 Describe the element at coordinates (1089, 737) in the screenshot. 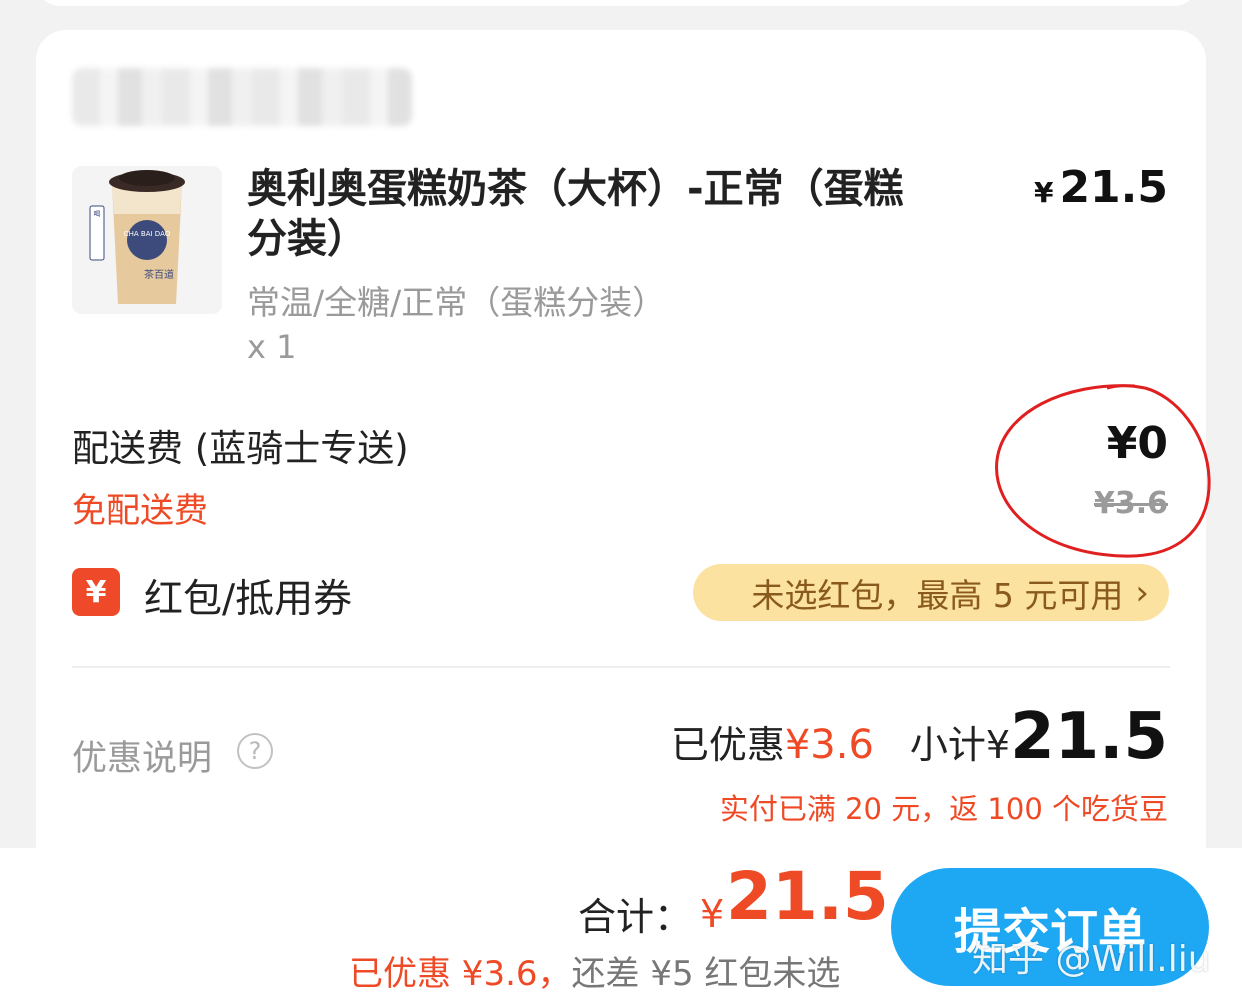

I see `subtotal-value: 21.5` at that location.